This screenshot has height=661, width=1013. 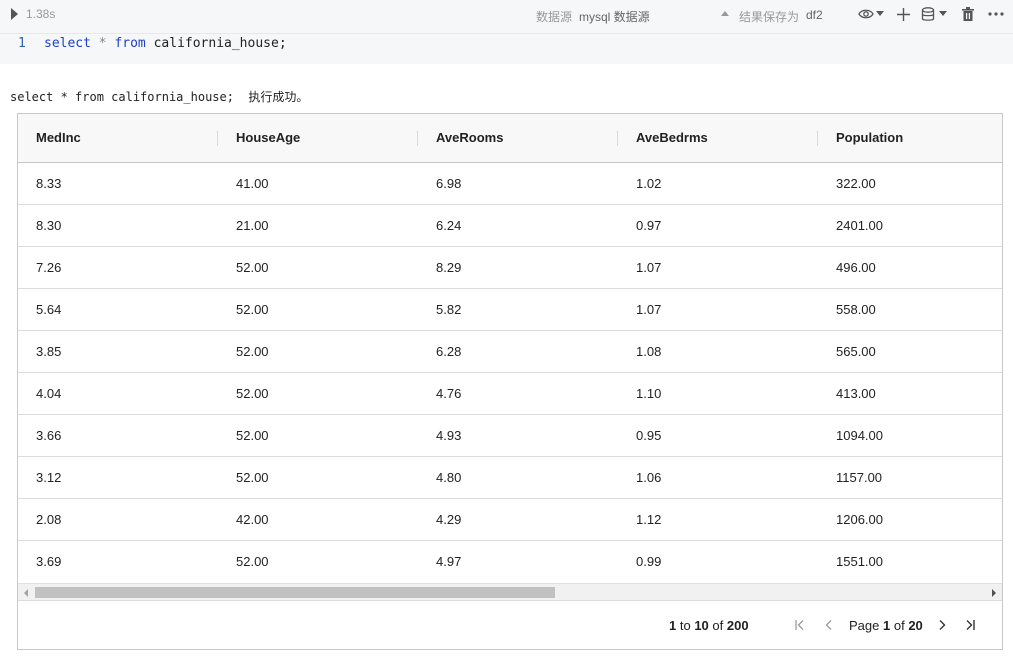 I want to click on table-cell: 0.97, so click(x=648, y=225).